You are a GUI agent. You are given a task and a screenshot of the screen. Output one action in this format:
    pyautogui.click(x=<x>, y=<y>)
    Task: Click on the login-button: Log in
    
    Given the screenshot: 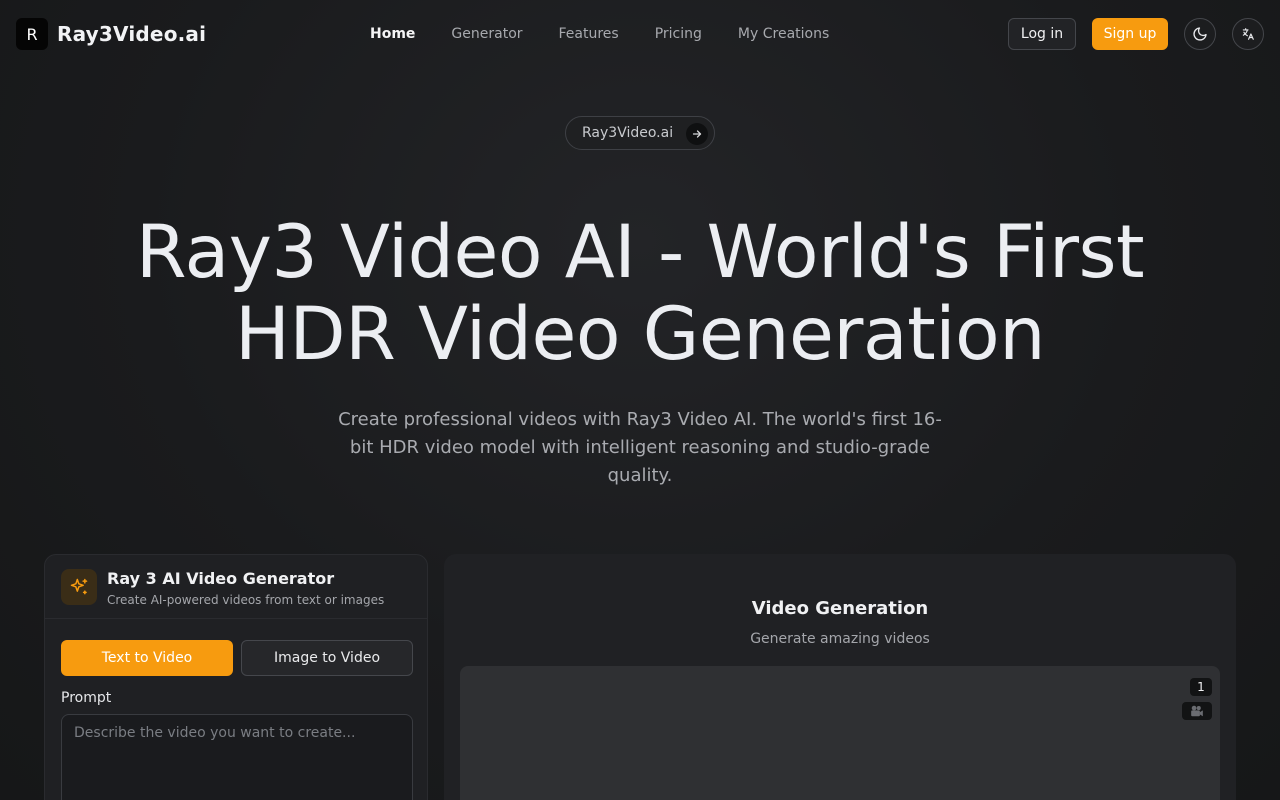 What is the action you would take?
    pyautogui.click(x=1042, y=34)
    